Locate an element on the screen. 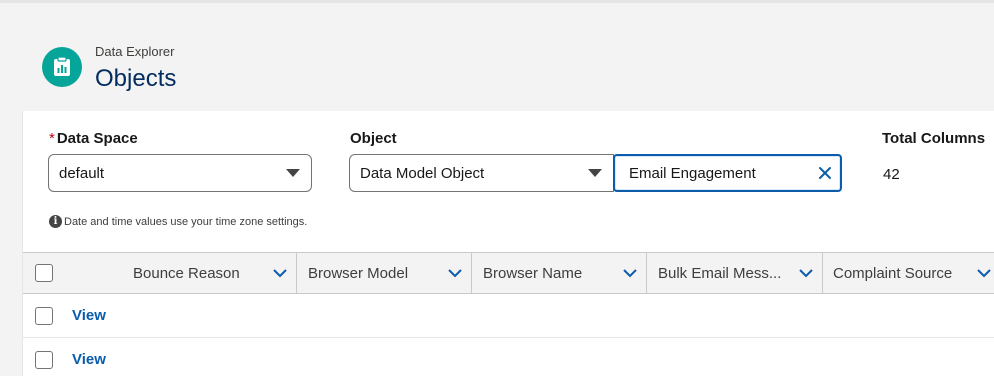 The image size is (994, 376). total-columns-value: 42 is located at coordinates (891, 174).